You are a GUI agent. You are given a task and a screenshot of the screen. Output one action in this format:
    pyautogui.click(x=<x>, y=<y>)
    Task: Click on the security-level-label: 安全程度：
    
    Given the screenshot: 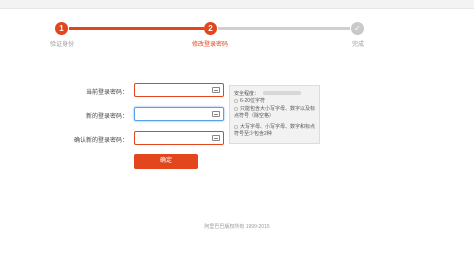 What is the action you would take?
    pyautogui.click(x=247, y=94)
    